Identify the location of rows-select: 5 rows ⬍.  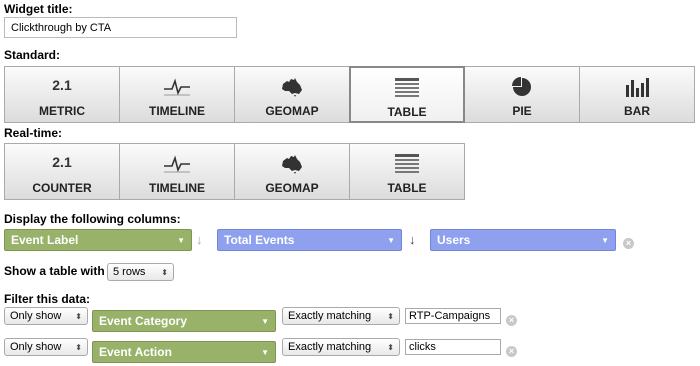
(140, 272).